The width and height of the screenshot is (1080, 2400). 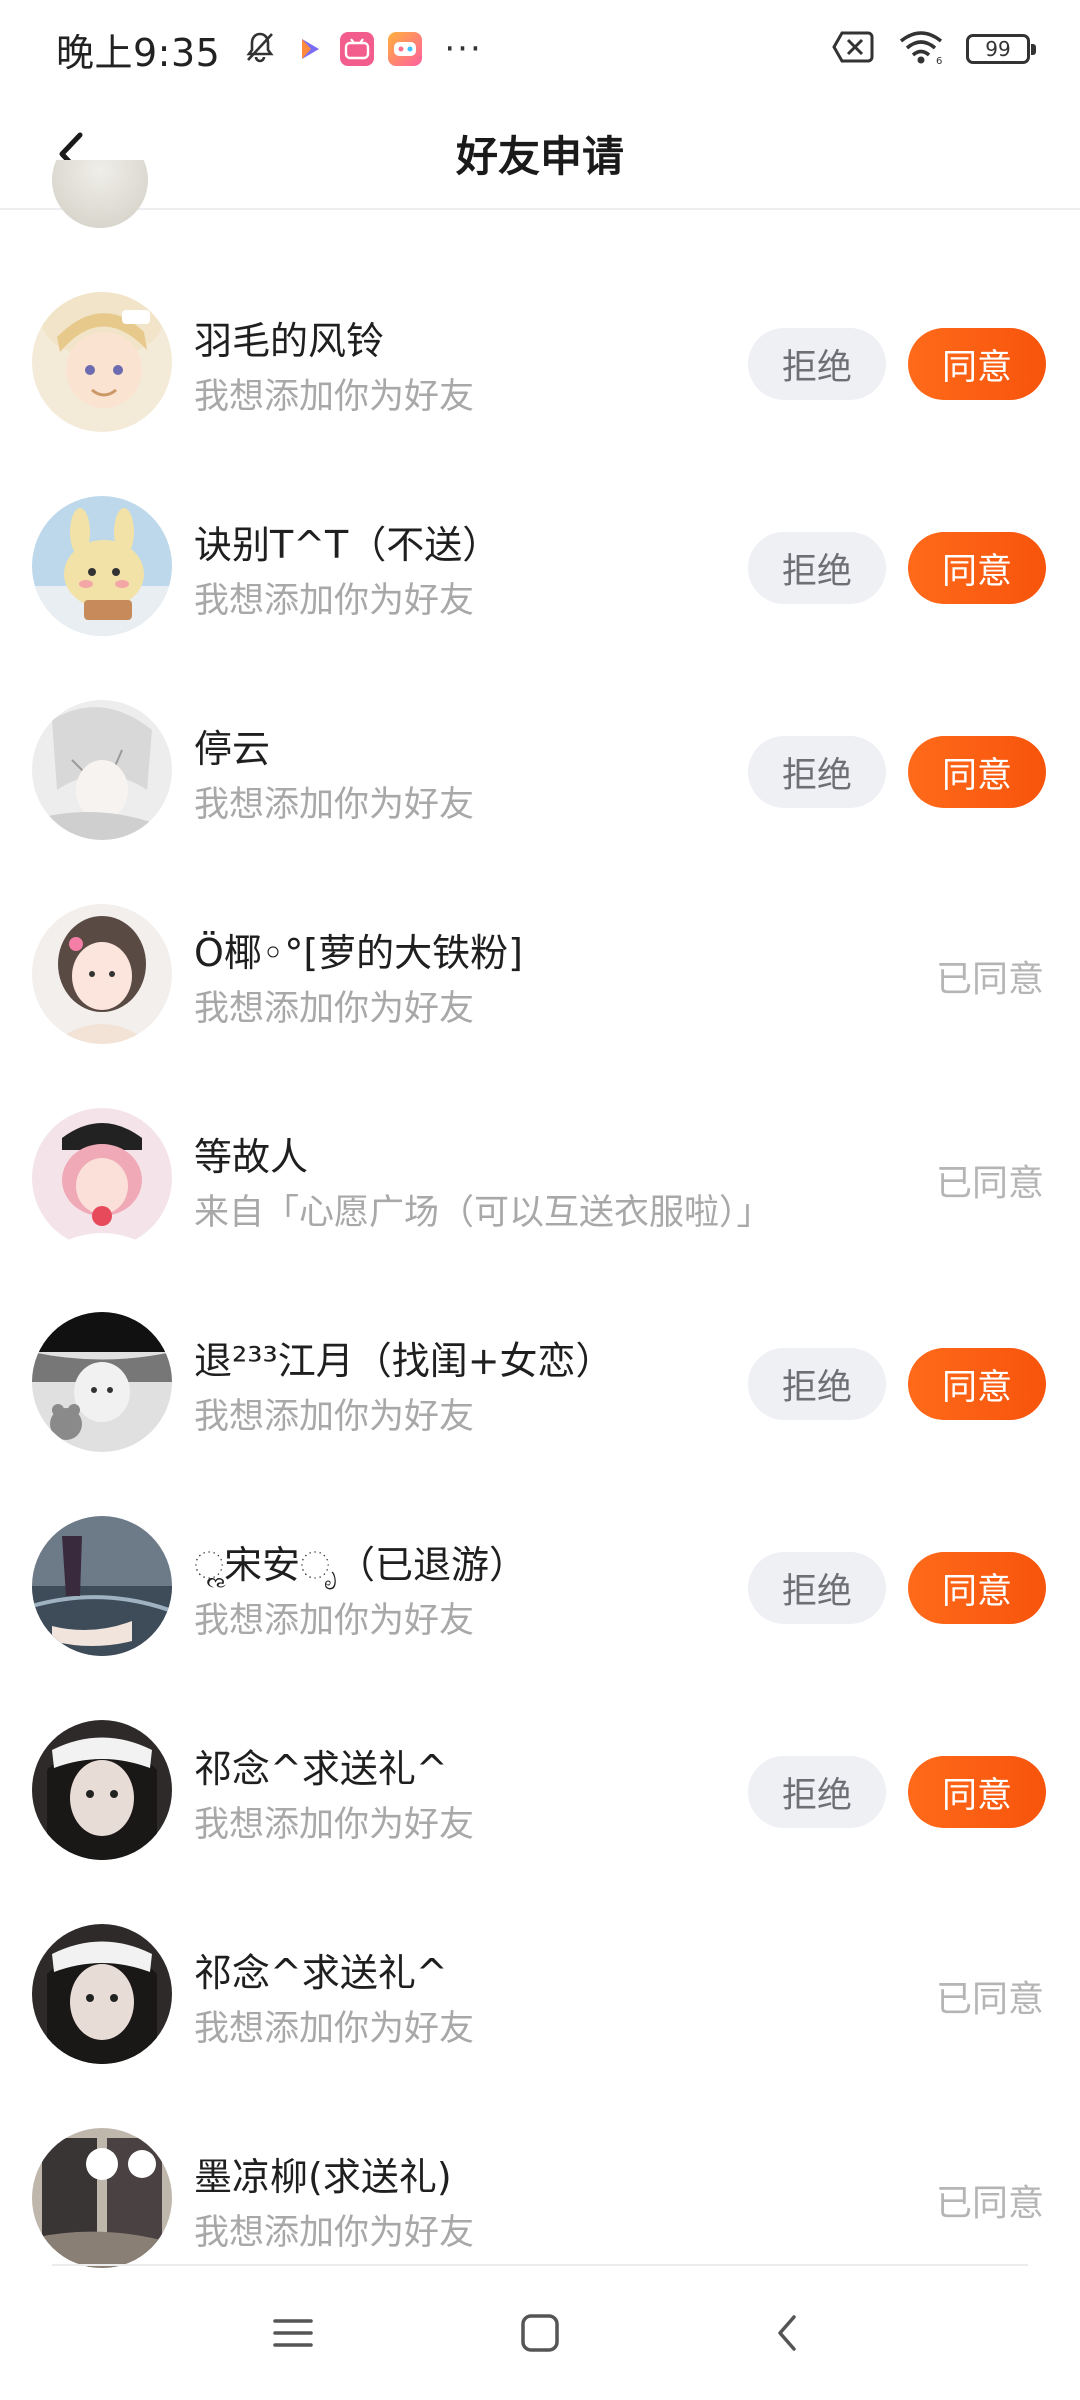 I want to click on requester-name: 等故人, so click(x=251, y=1157).